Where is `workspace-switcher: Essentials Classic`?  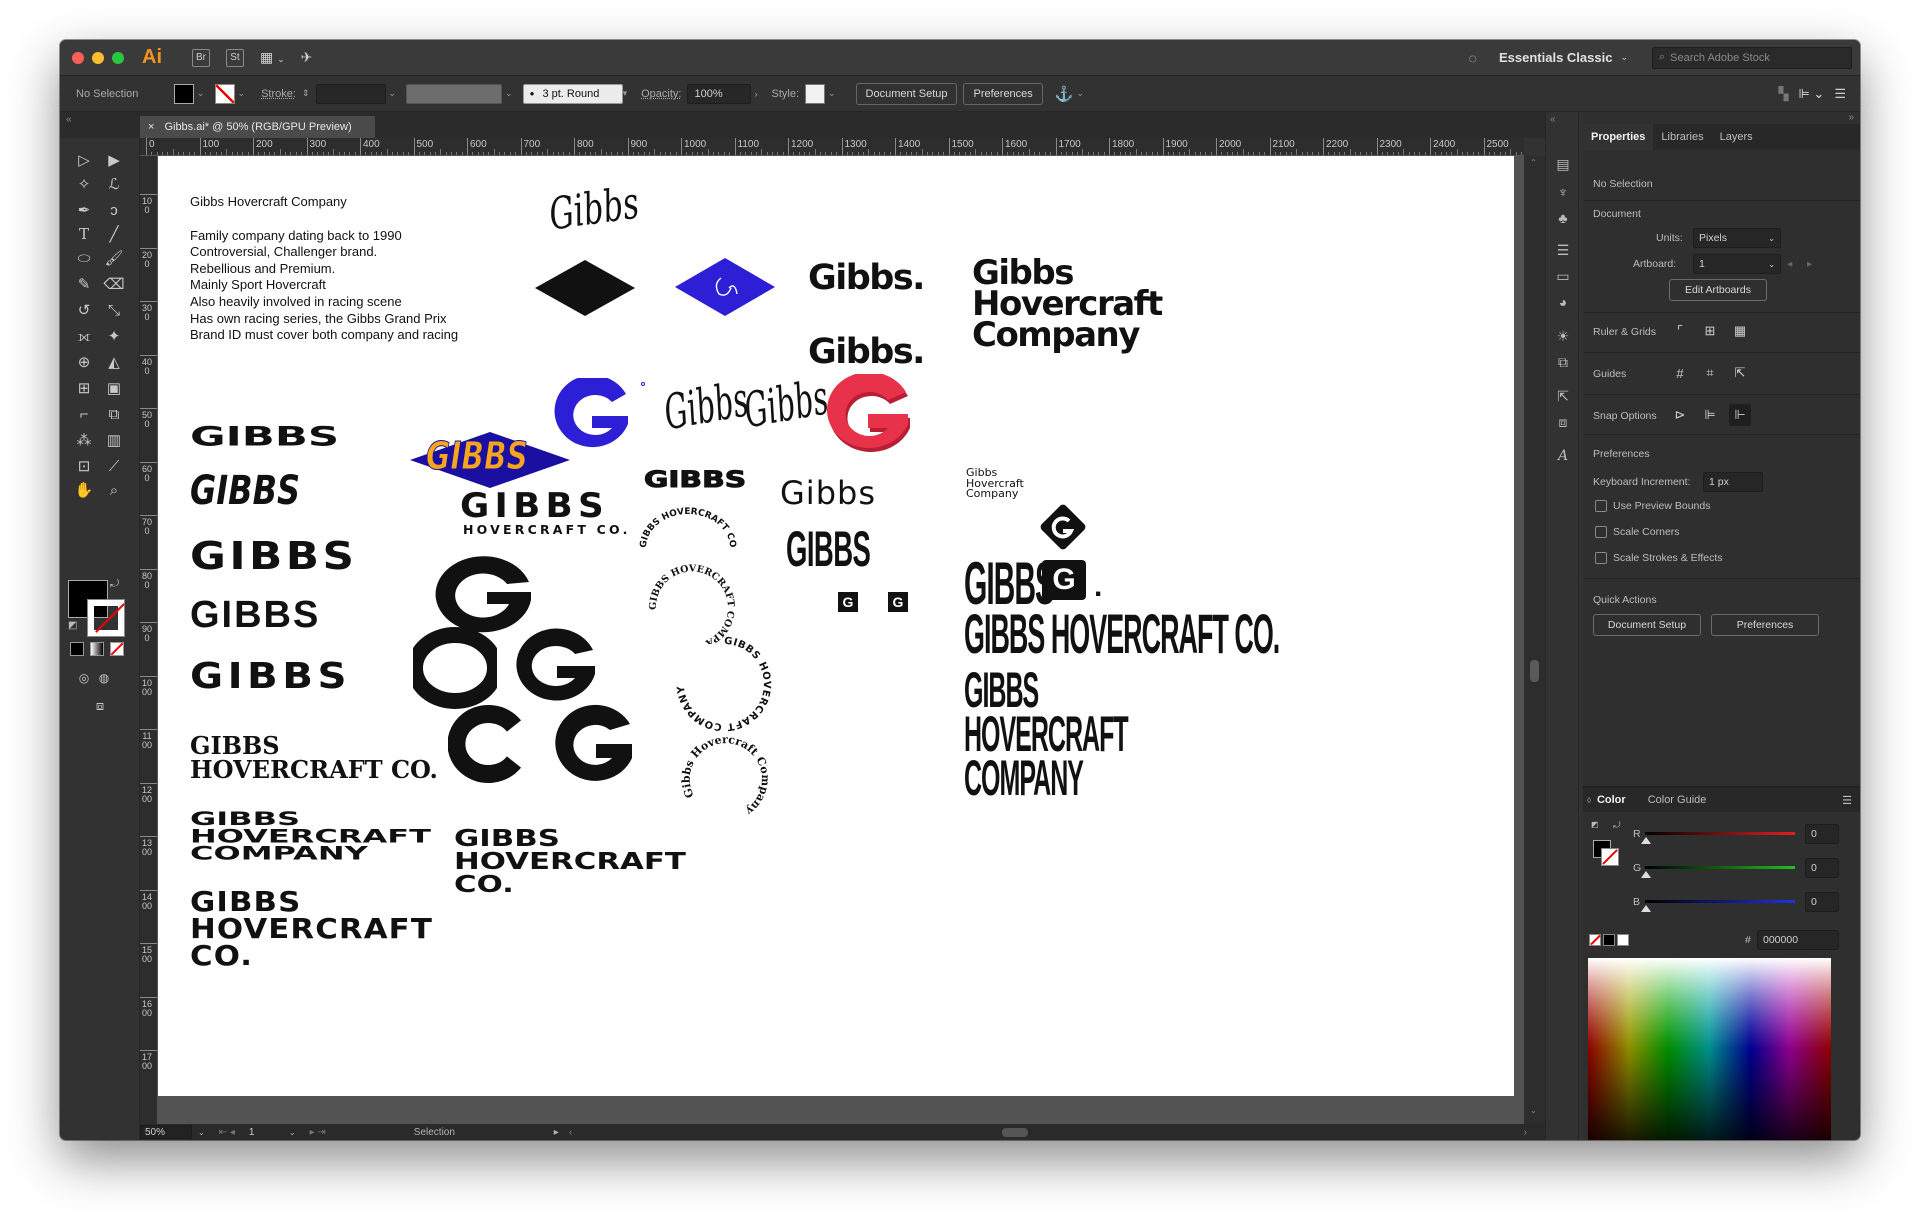 workspace-switcher: Essentials Classic is located at coordinates (1555, 57).